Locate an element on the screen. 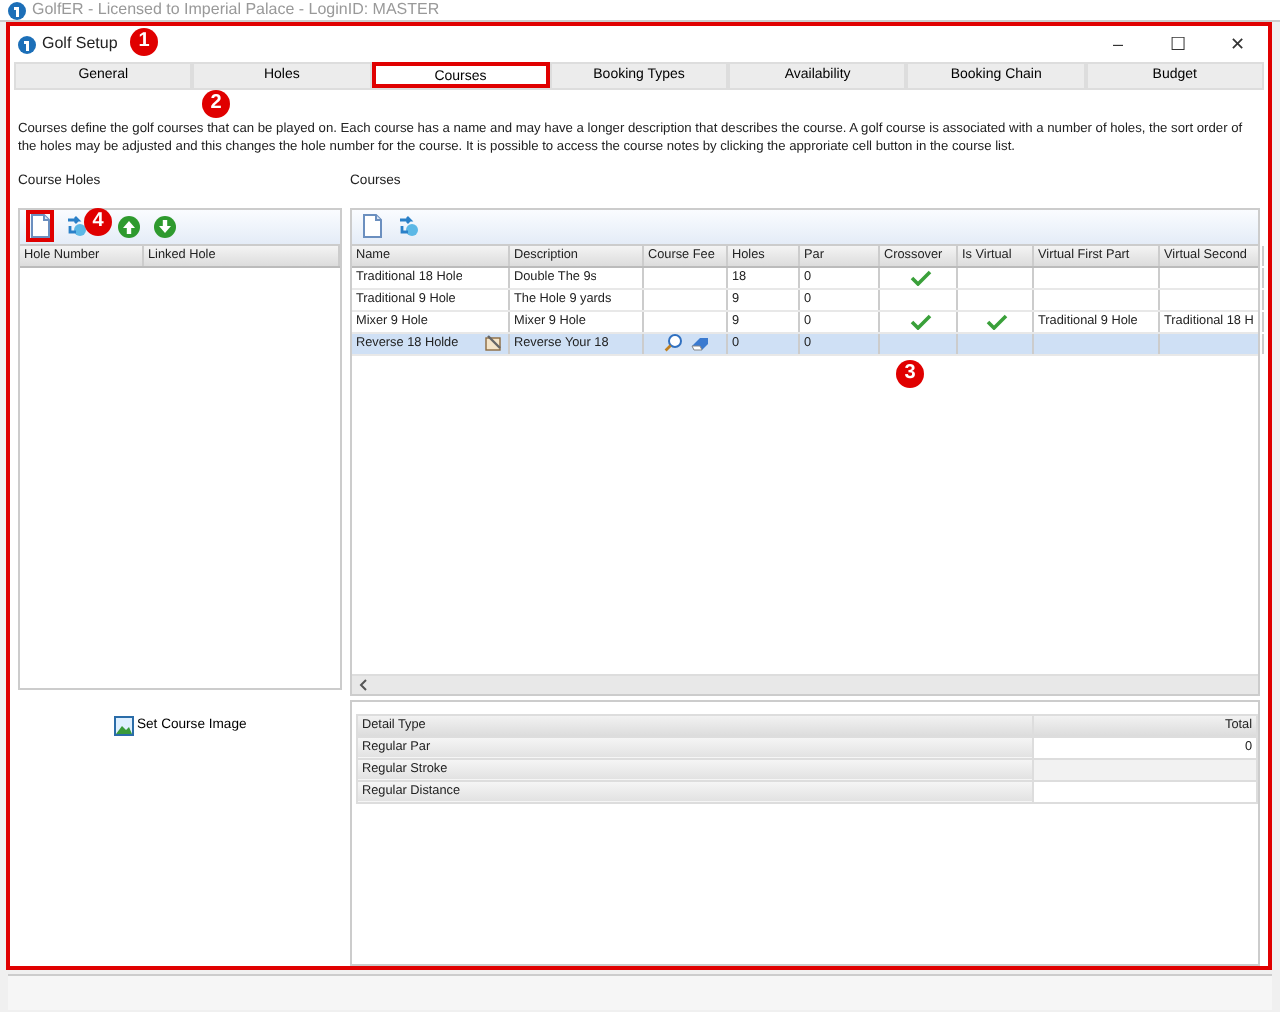  app-window-title: GolfER - Licensed to Imperial Palace - LoginID: MASTER is located at coordinates (236, 10).